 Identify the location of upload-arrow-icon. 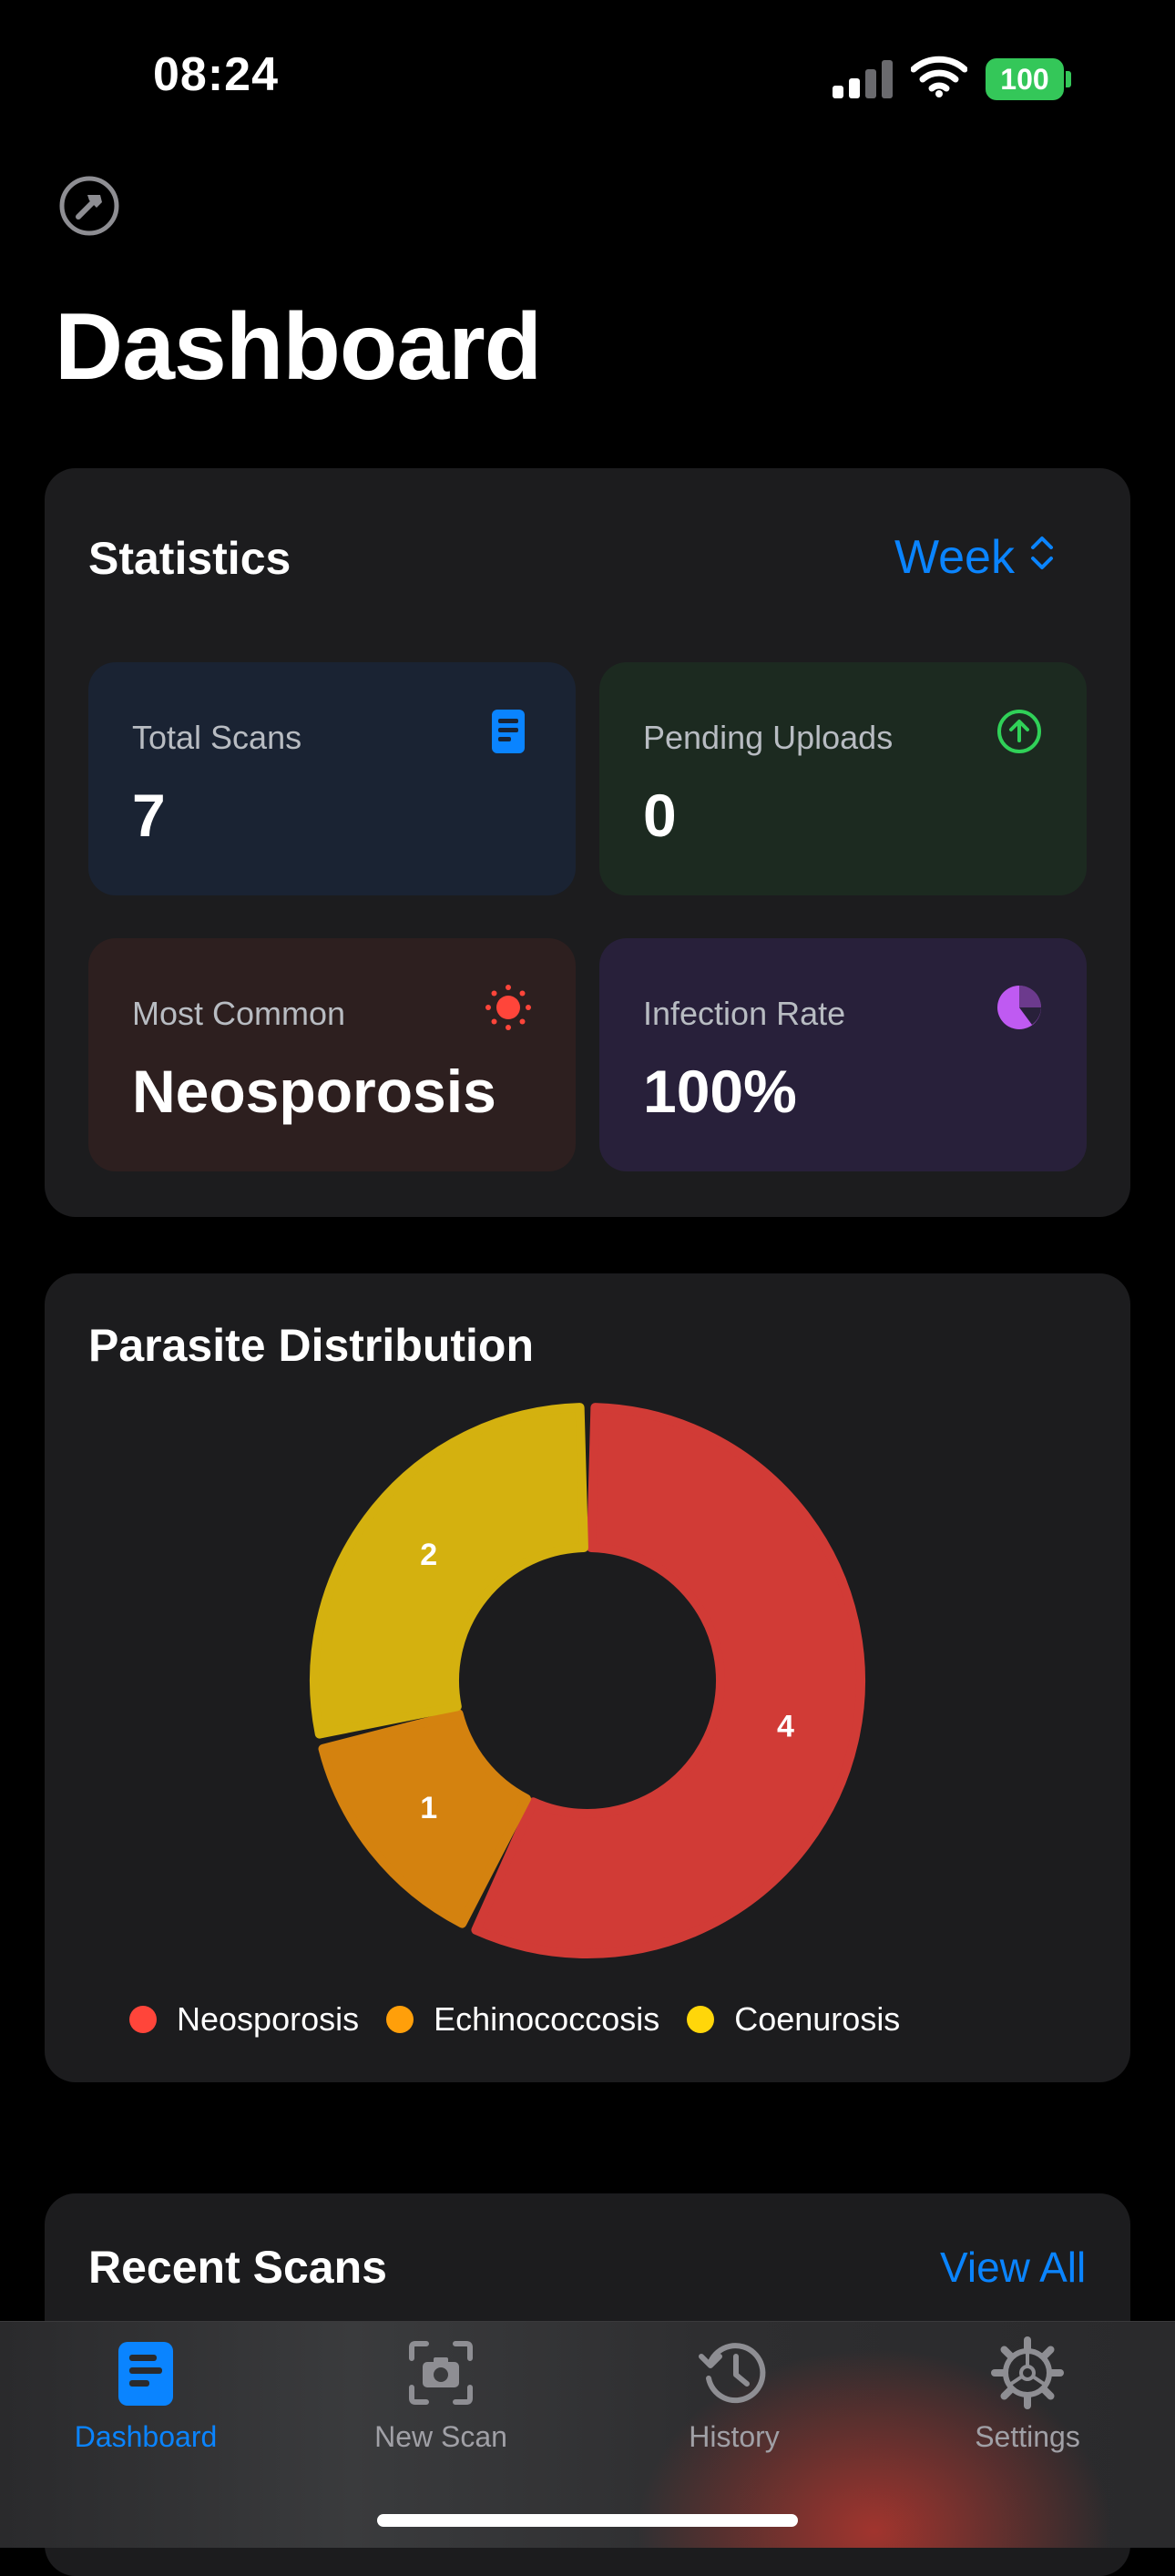
(1020, 731).